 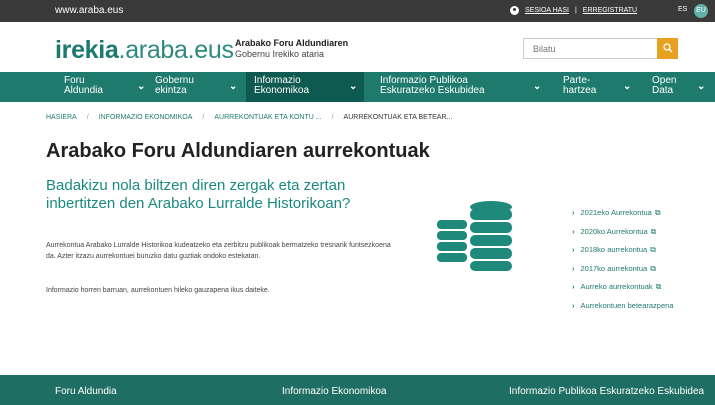 I want to click on logo-domain: .araba.eus, so click(x=176, y=50).